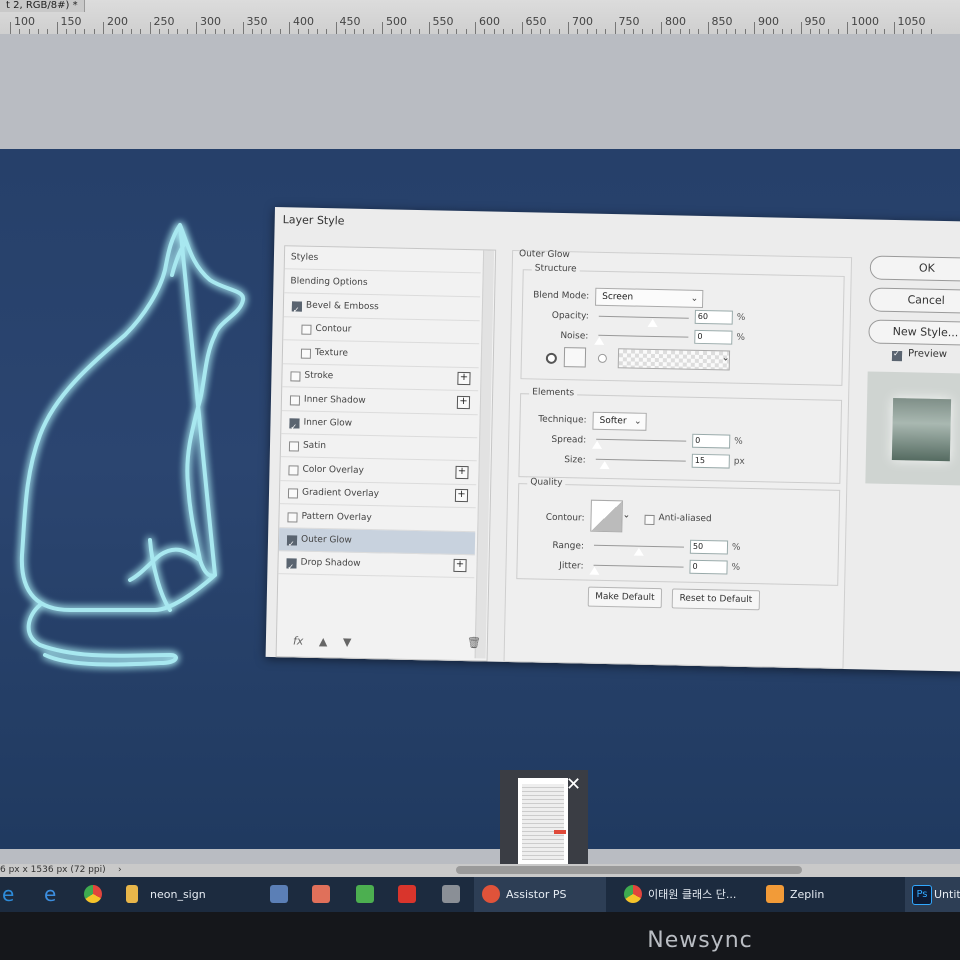  What do you see at coordinates (638, 566) in the screenshot?
I see `jitter-slider-track` at bounding box center [638, 566].